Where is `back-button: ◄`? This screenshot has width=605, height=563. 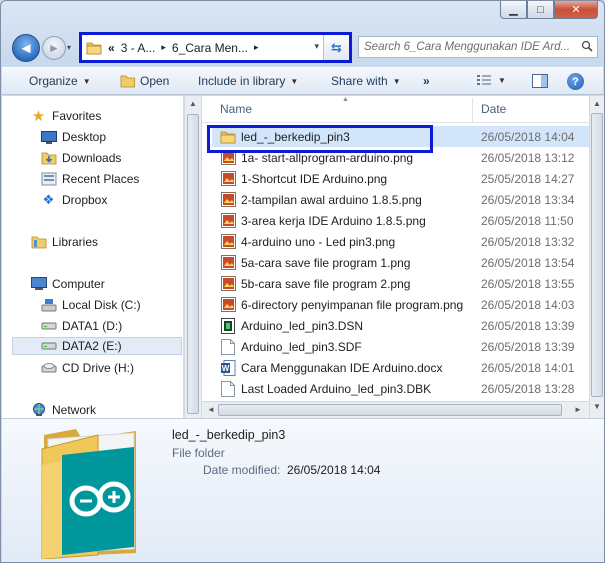 back-button: ◄ is located at coordinates (26, 48).